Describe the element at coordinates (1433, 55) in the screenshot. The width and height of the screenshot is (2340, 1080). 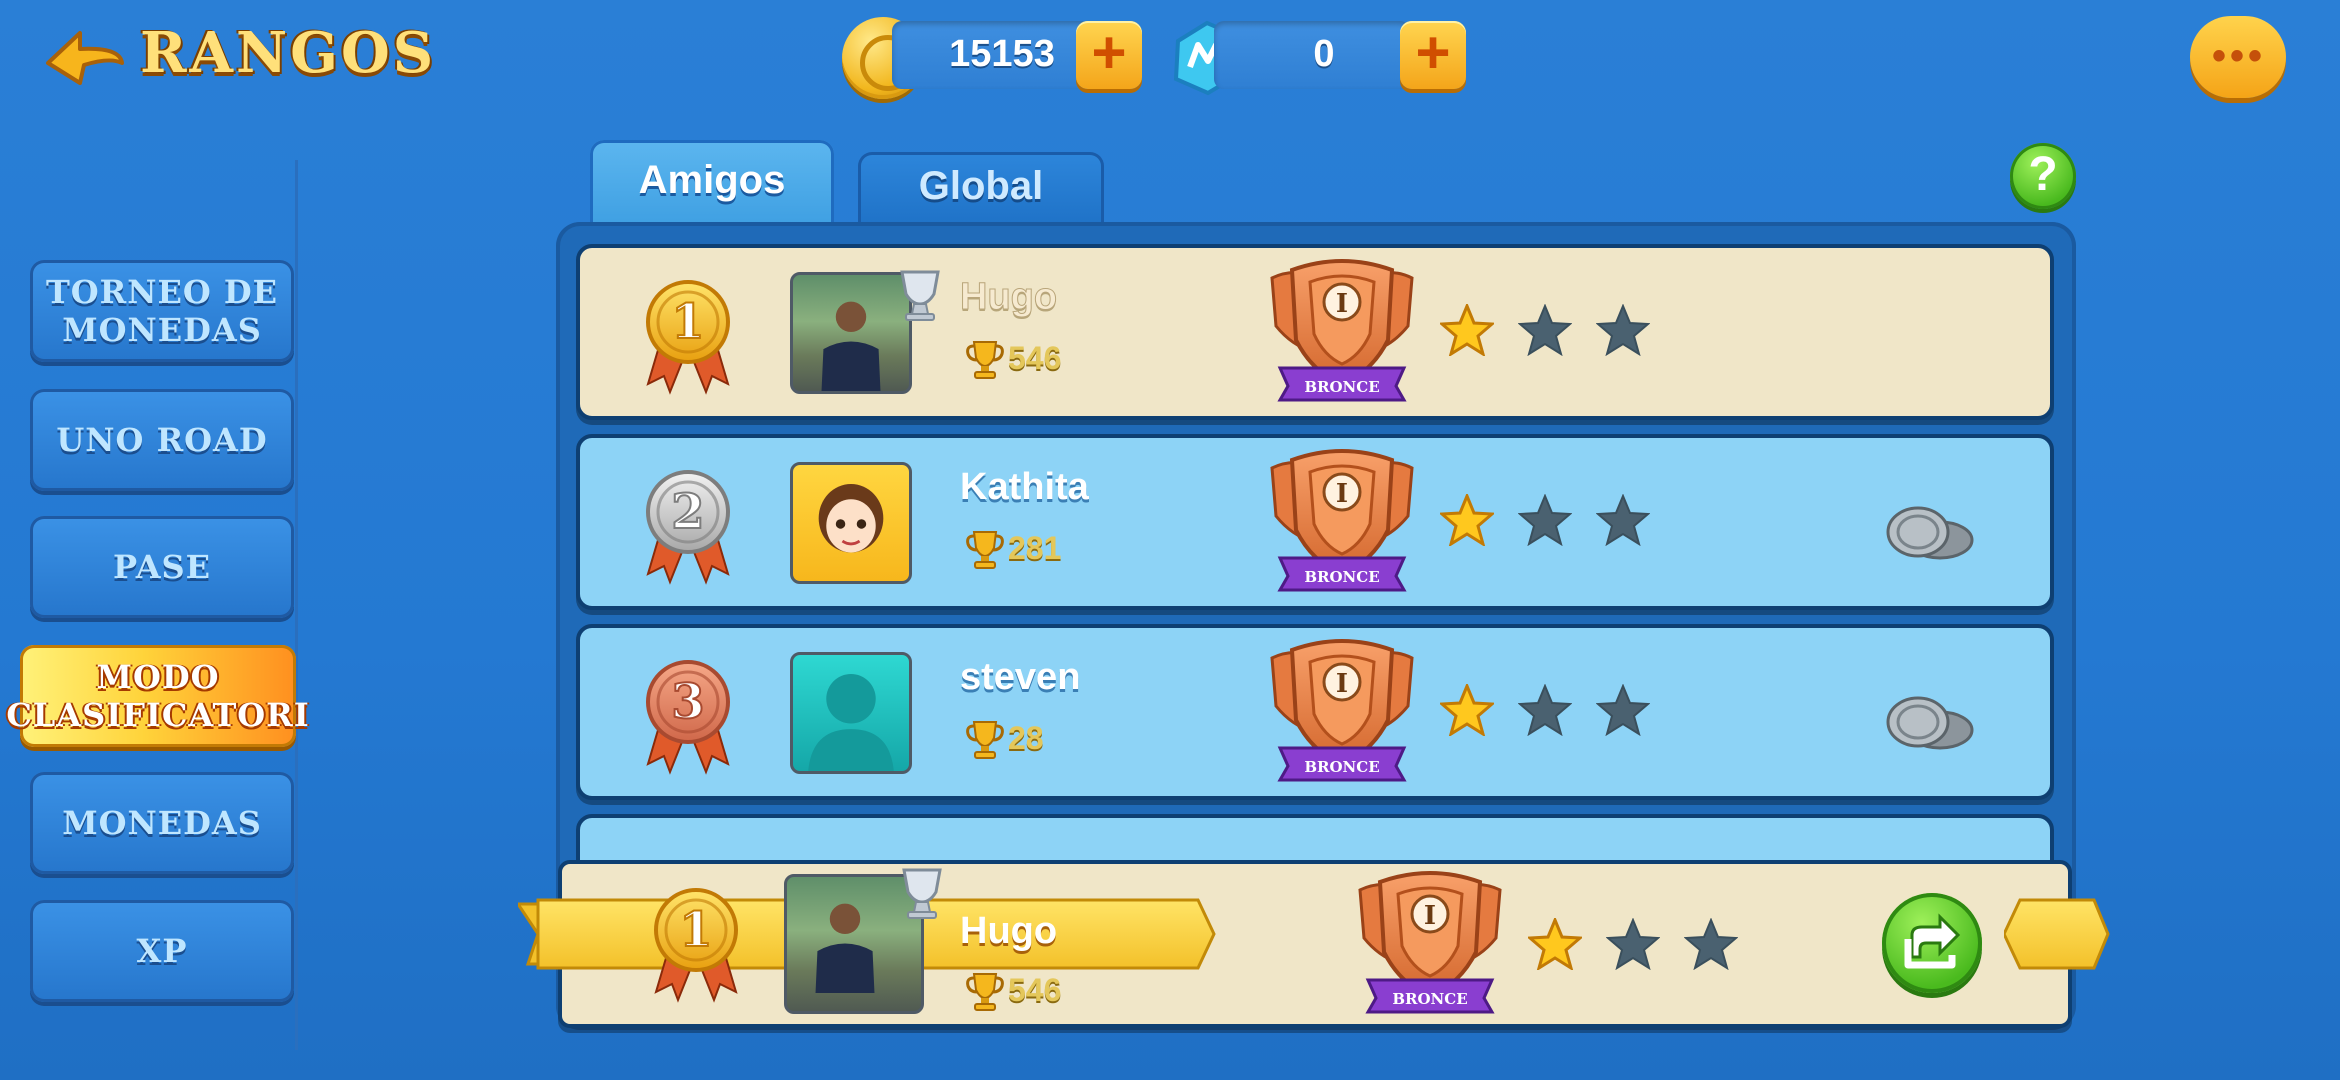
I see `buy-gems-button: +` at that location.